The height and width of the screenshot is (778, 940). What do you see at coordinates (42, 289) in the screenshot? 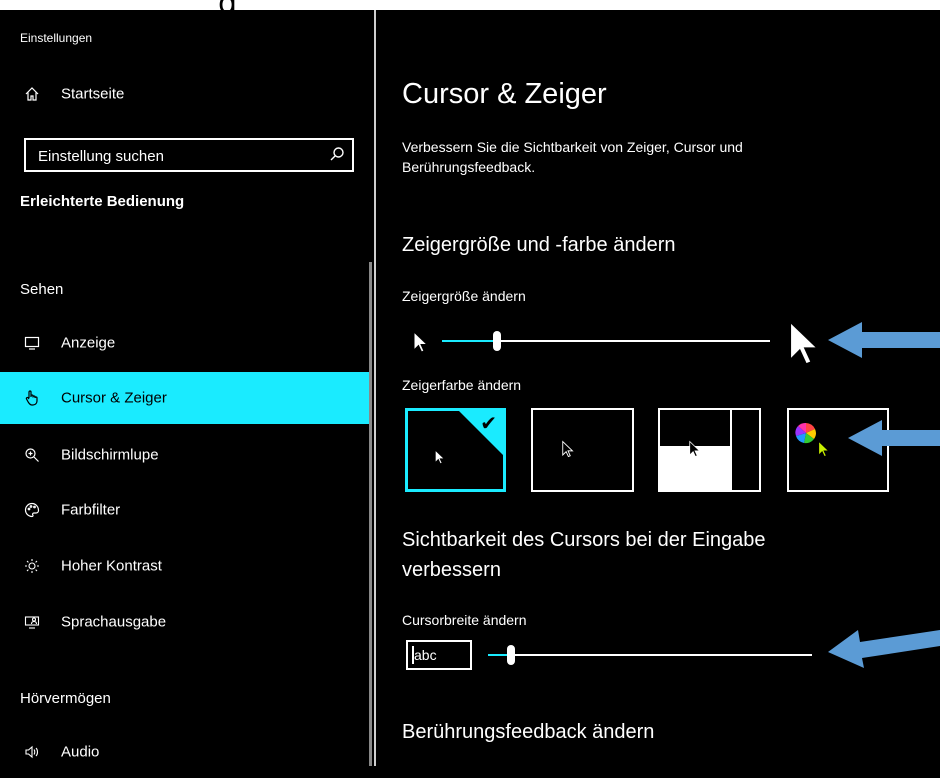
I see `section-heading-sehen: Sehen` at bounding box center [42, 289].